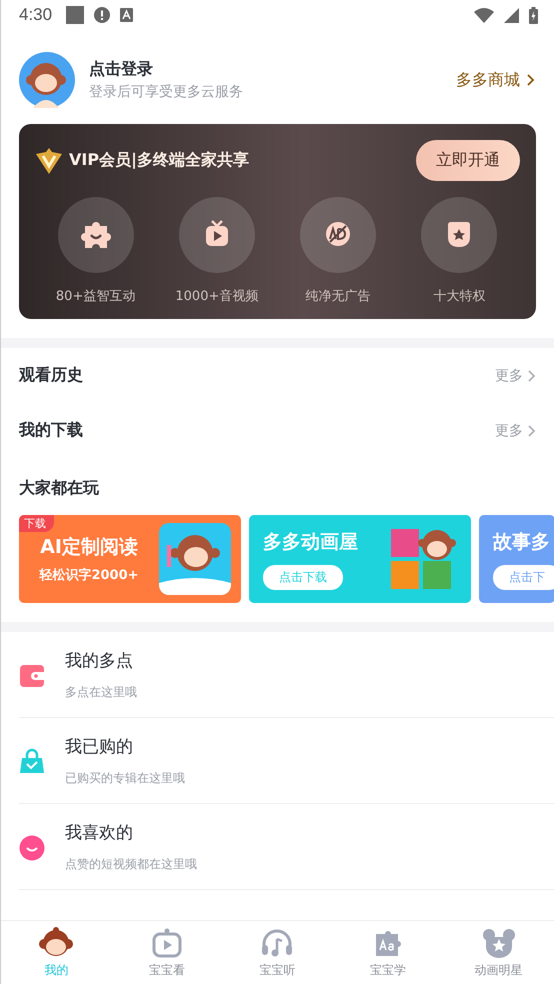  What do you see at coordinates (311, 542) in the screenshot?
I see `promo-title: 多多动画屋` at bounding box center [311, 542].